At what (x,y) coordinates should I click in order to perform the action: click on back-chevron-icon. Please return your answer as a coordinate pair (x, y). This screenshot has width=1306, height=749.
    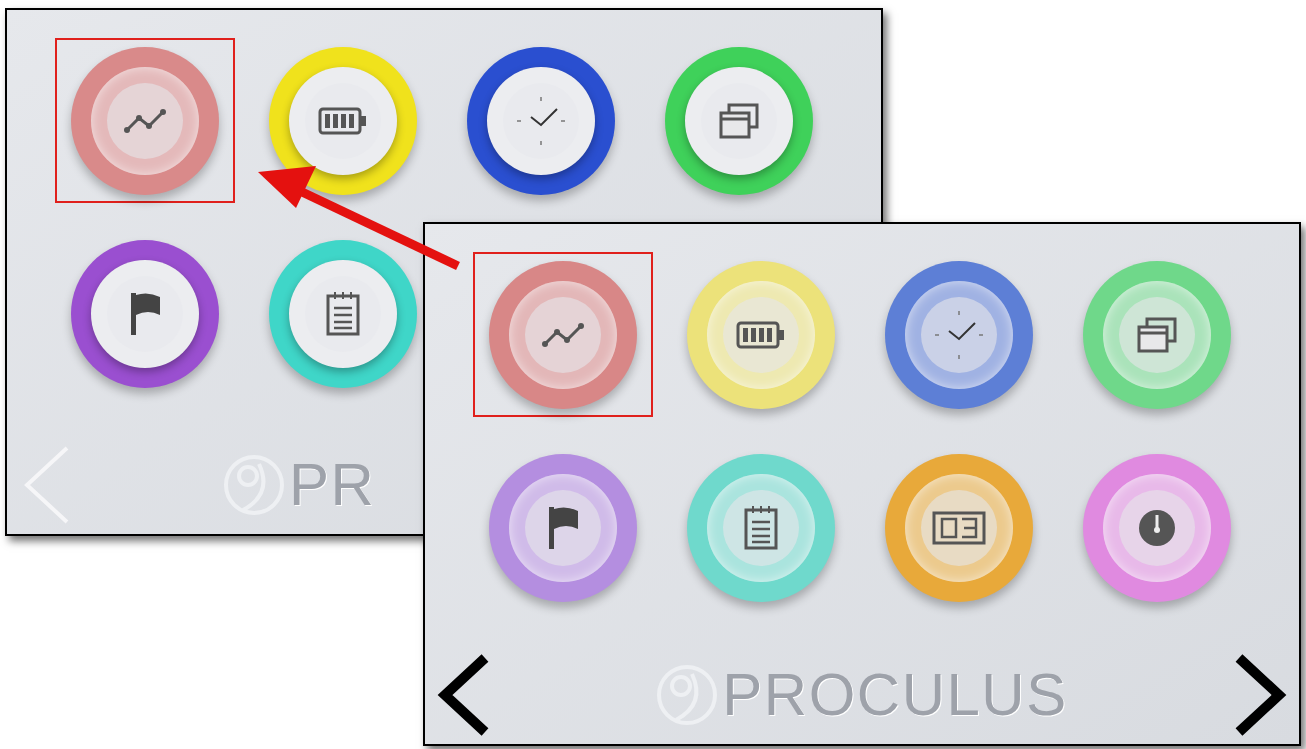
    Looking at the image, I should click on (464, 695).